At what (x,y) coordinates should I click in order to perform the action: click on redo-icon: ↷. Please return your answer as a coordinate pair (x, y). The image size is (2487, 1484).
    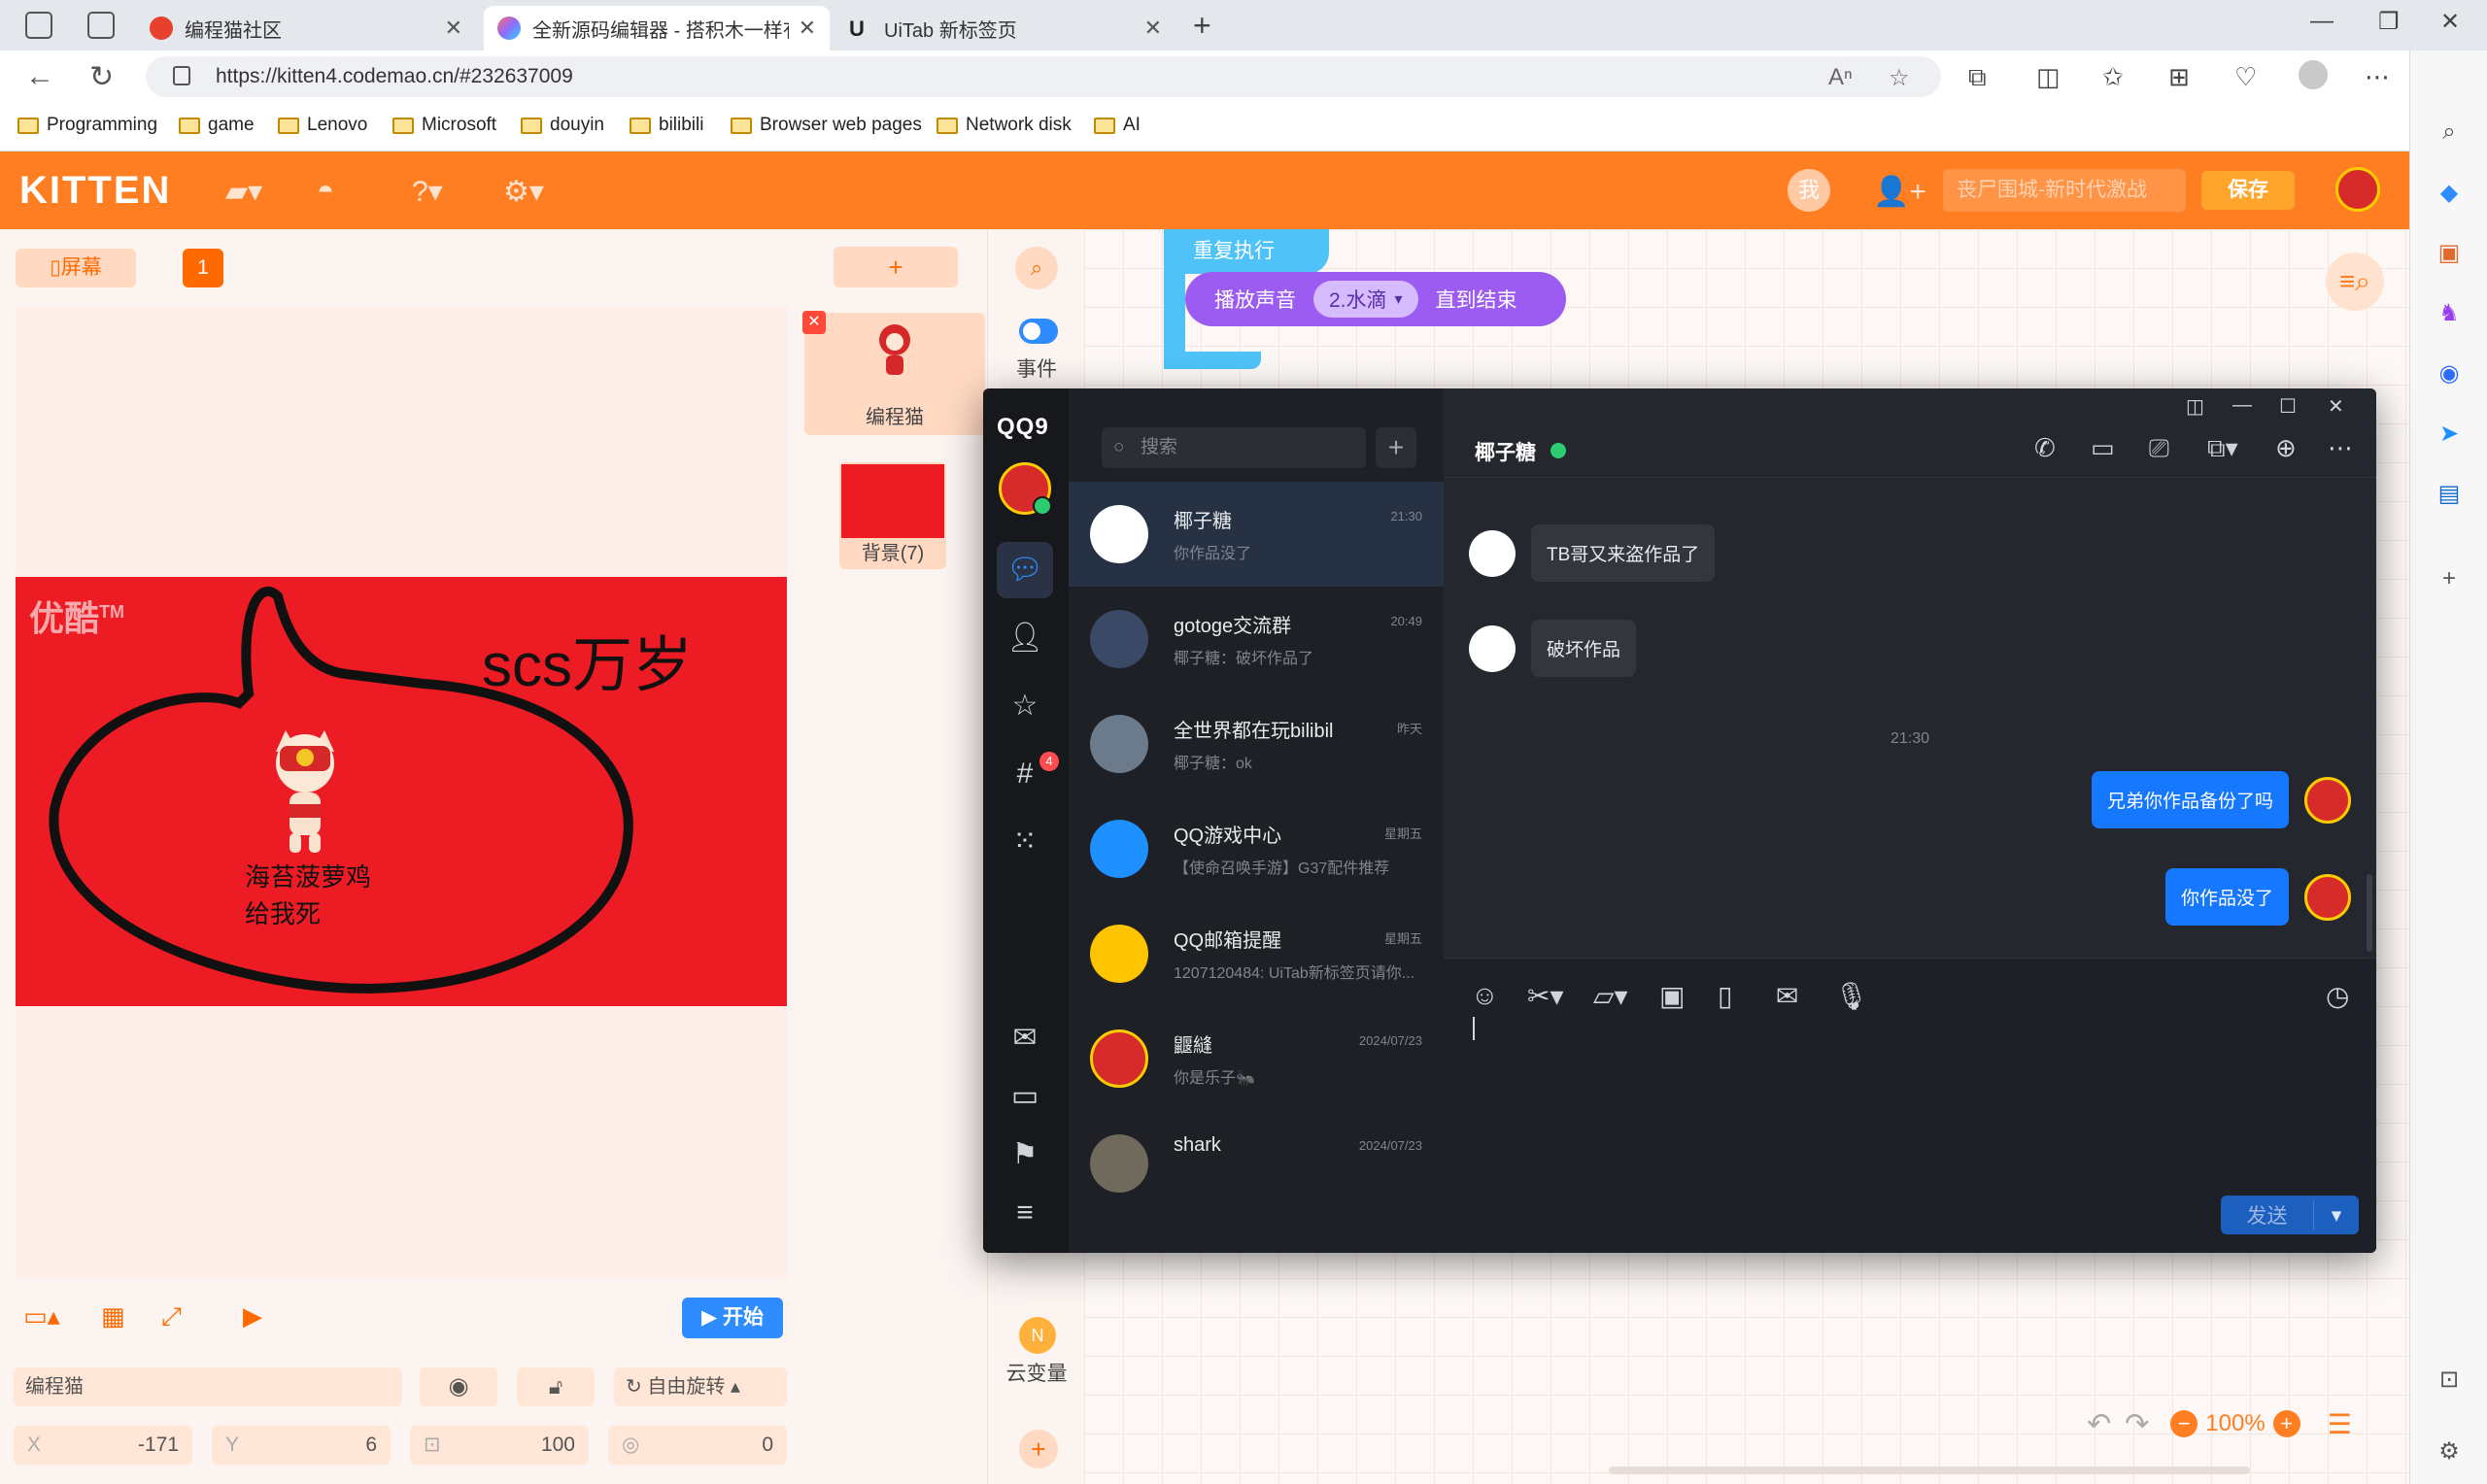
    Looking at the image, I should click on (2137, 1424).